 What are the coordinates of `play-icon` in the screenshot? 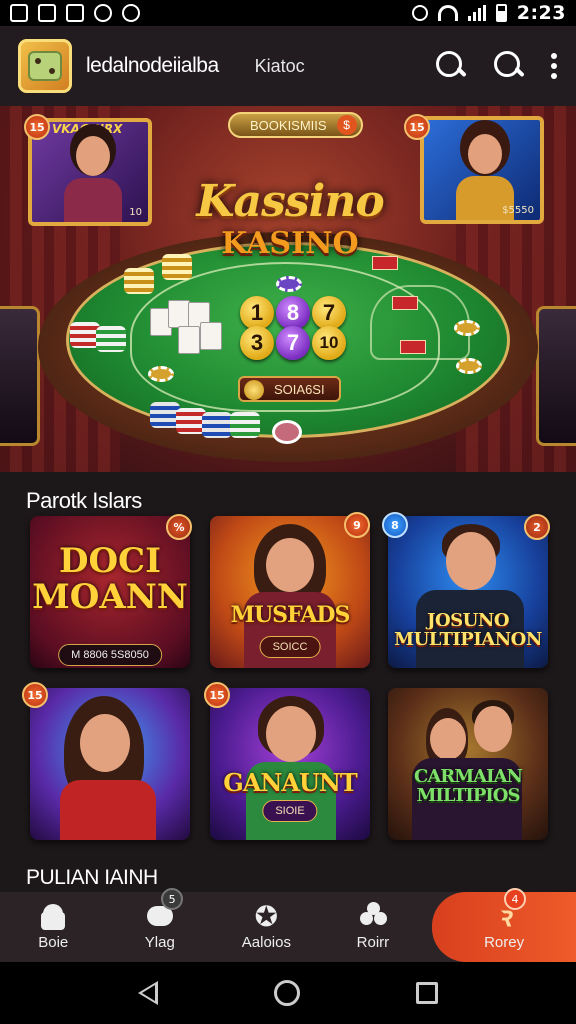 It's located at (103, 13).